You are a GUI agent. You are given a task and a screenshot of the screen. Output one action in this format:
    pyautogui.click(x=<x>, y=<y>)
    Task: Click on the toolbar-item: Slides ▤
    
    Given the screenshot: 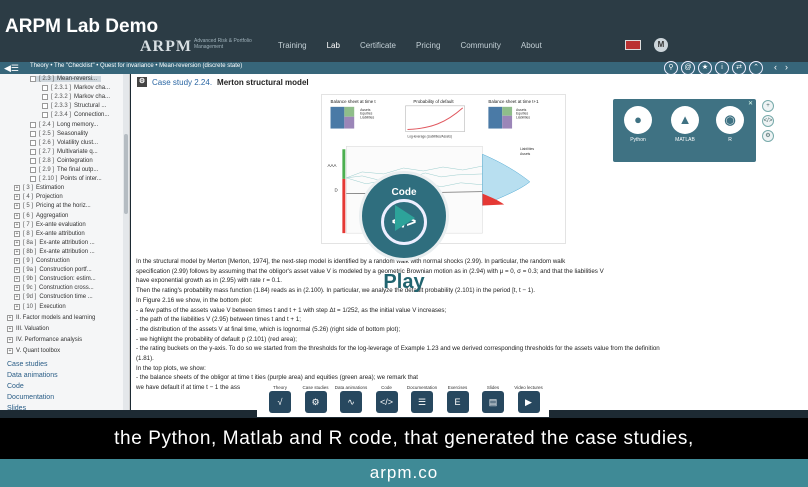 What is the action you would take?
    pyautogui.click(x=493, y=399)
    